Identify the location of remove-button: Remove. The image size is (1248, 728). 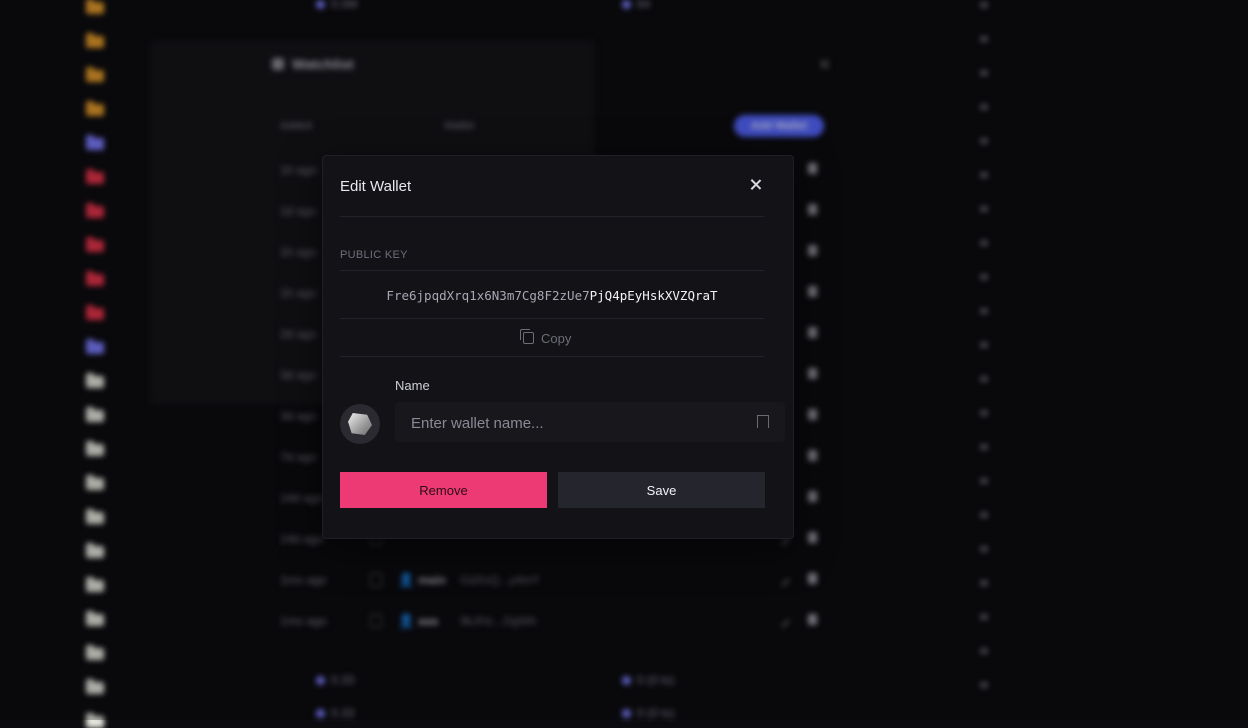
(443, 490).